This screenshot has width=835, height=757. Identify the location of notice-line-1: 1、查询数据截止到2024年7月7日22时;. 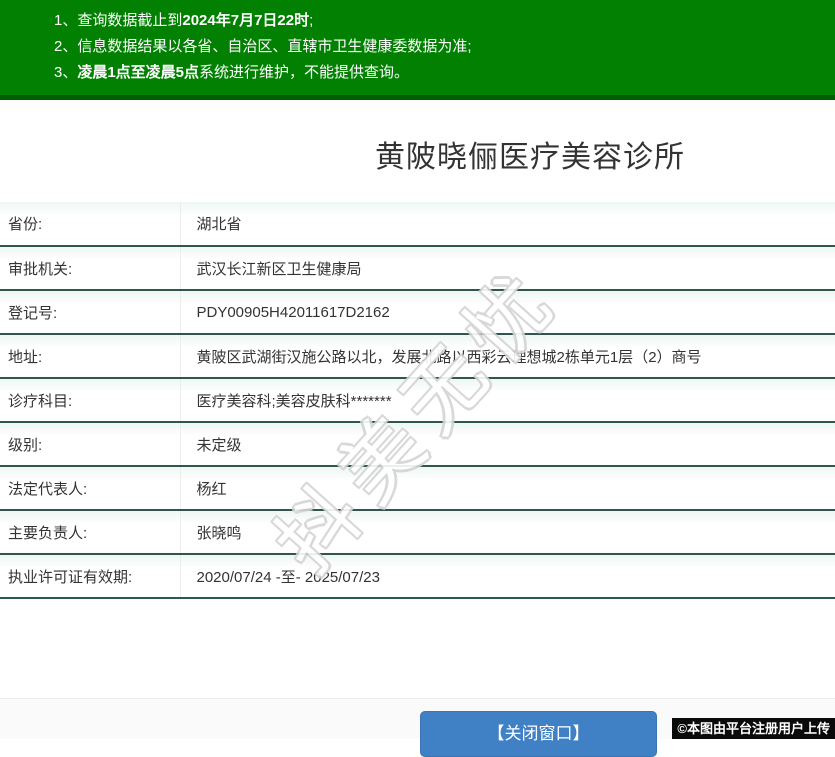
(434, 21).